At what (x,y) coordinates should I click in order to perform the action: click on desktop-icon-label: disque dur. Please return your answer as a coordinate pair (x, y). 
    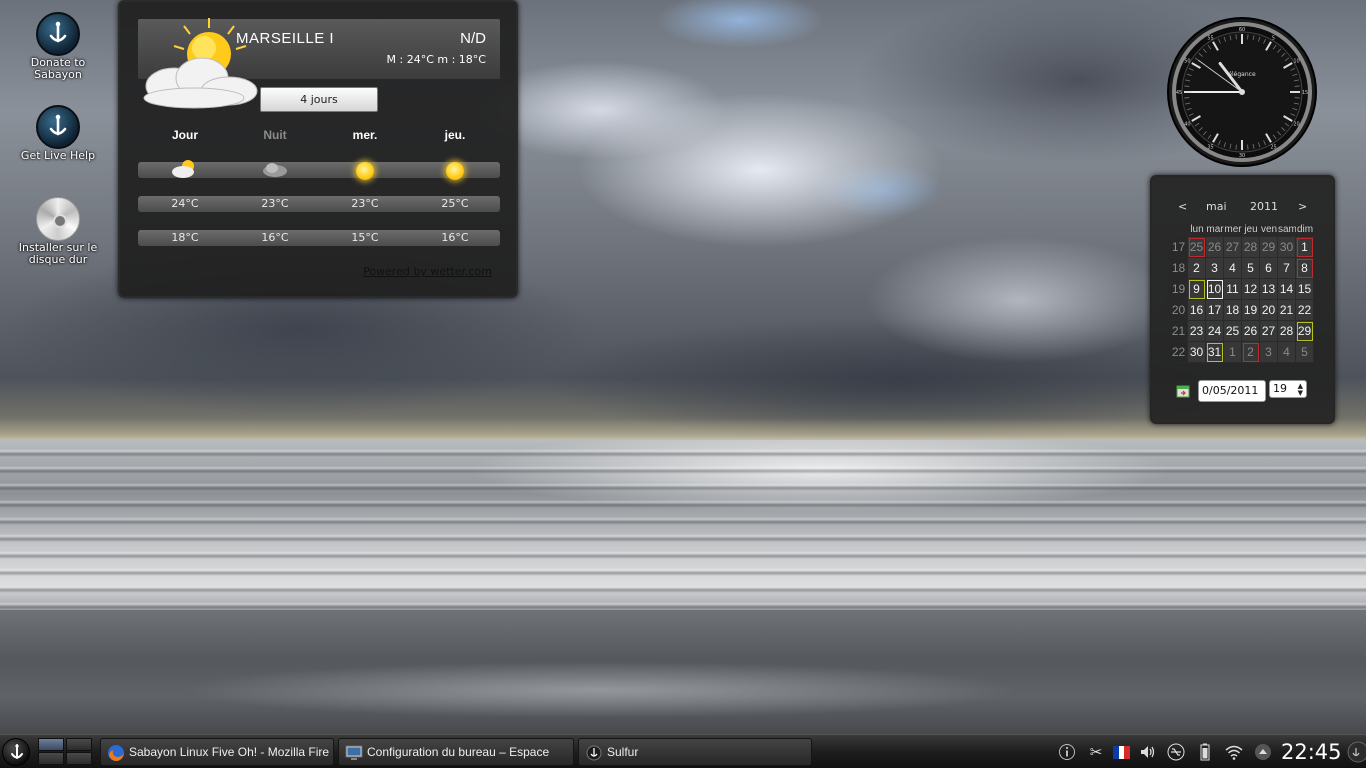
    Looking at the image, I should click on (58, 259).